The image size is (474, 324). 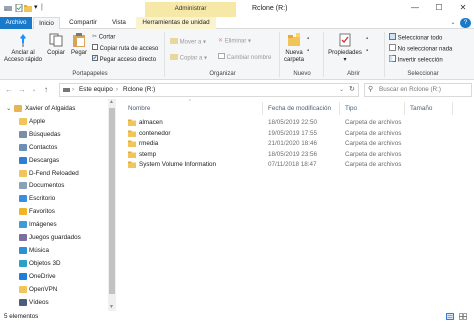 I want to click on nav-item: ⌄ Xavier of Algaidas, so click(x=54, y=108).